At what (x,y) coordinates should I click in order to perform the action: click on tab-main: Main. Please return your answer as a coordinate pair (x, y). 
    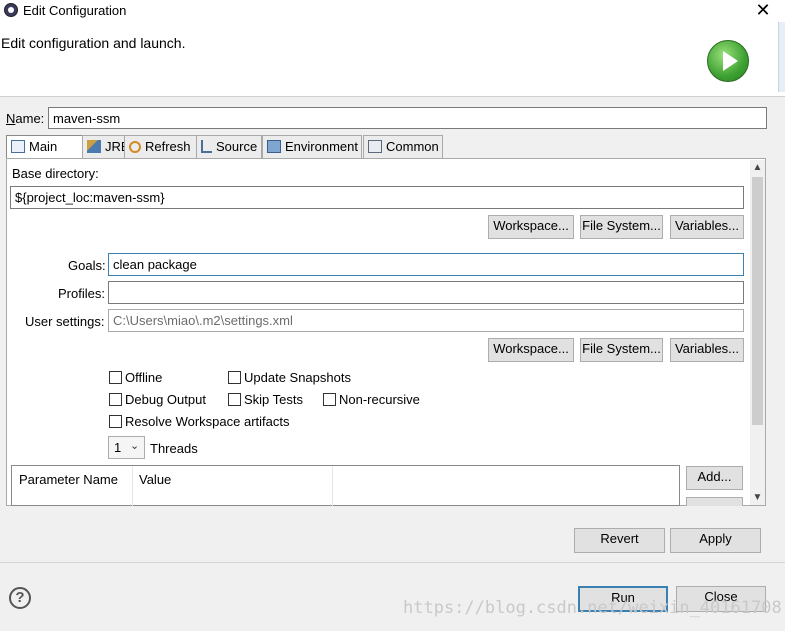
    Looking at the image, I should click on (47, 147).